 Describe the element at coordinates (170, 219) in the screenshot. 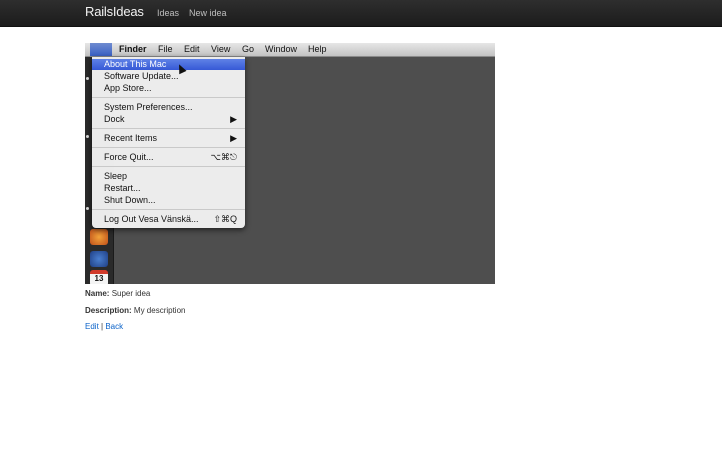

I see `menu-item-log-out: Log Out Vesa Vänskä... ⇧⌘Q` at that location.